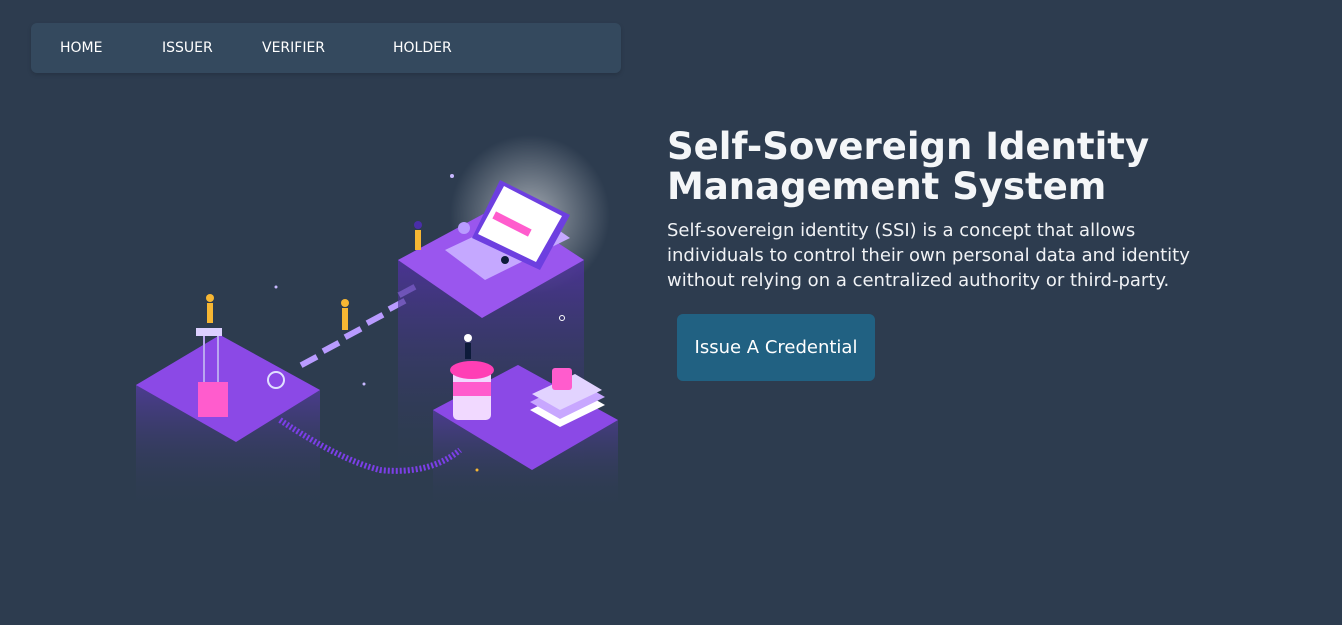  What do you see at coordinates (187, 48) in the screenshot?
I see `nav-issuer-link: ISSUER` at bounding box center [187, 48].